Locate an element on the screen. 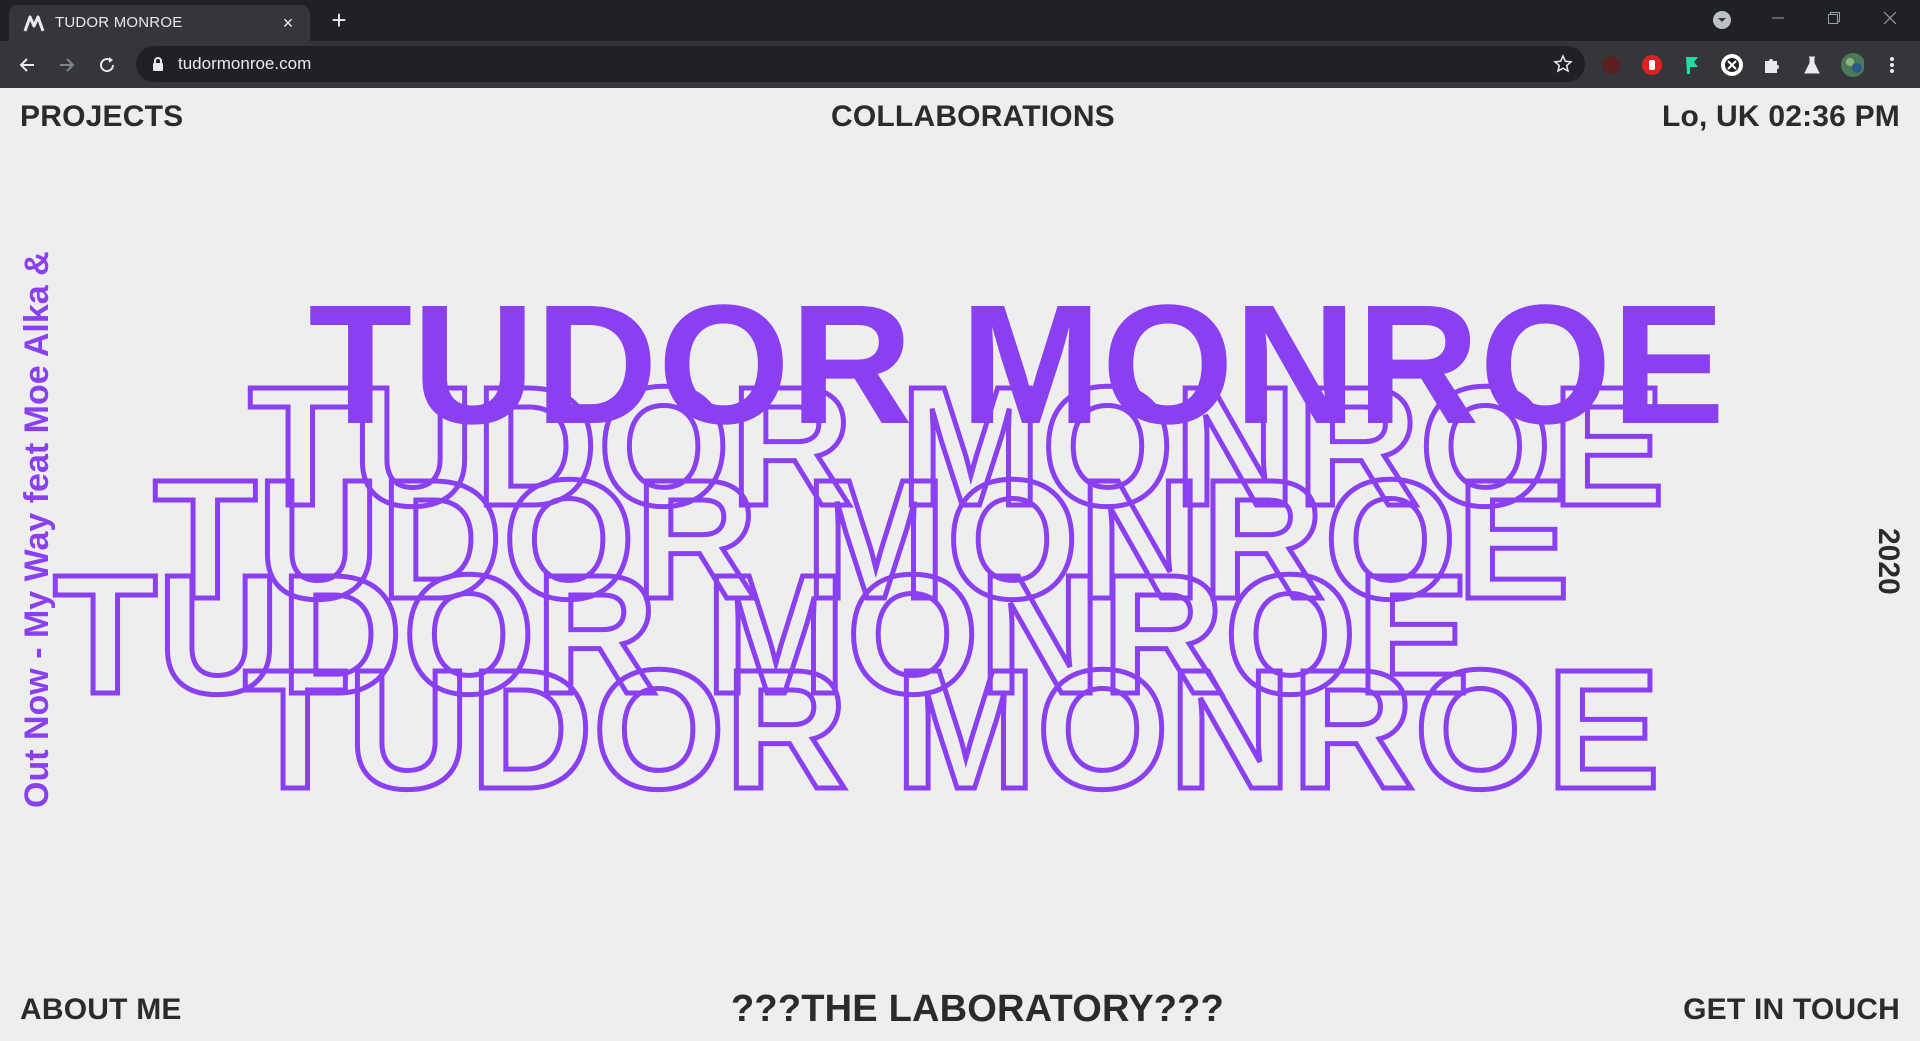 The width and height of the screenshot is (1920, 1041). back-button is located at coordinates (27, 65).